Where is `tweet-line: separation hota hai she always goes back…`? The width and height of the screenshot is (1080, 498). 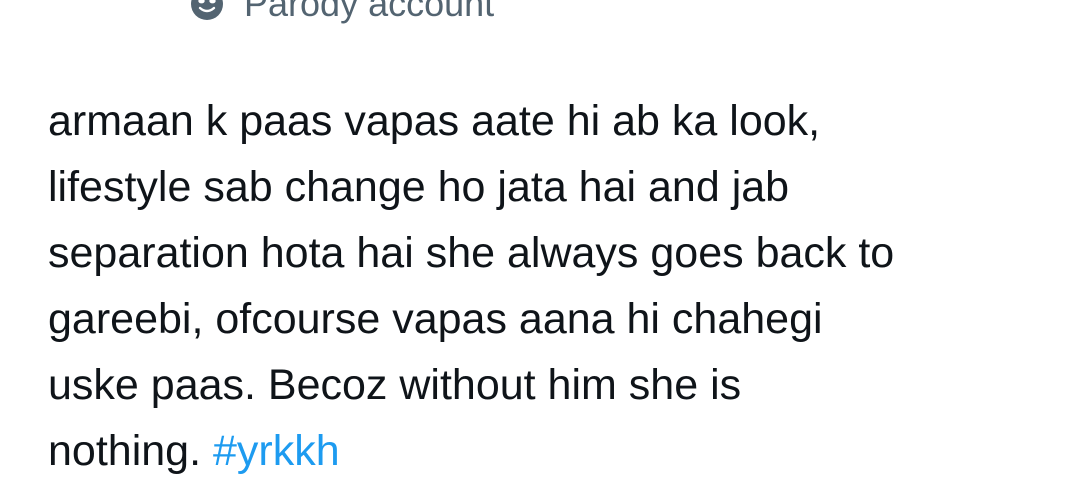 tweet-line: separation hota hai she always goes back… is located at coordinates (471, 253).